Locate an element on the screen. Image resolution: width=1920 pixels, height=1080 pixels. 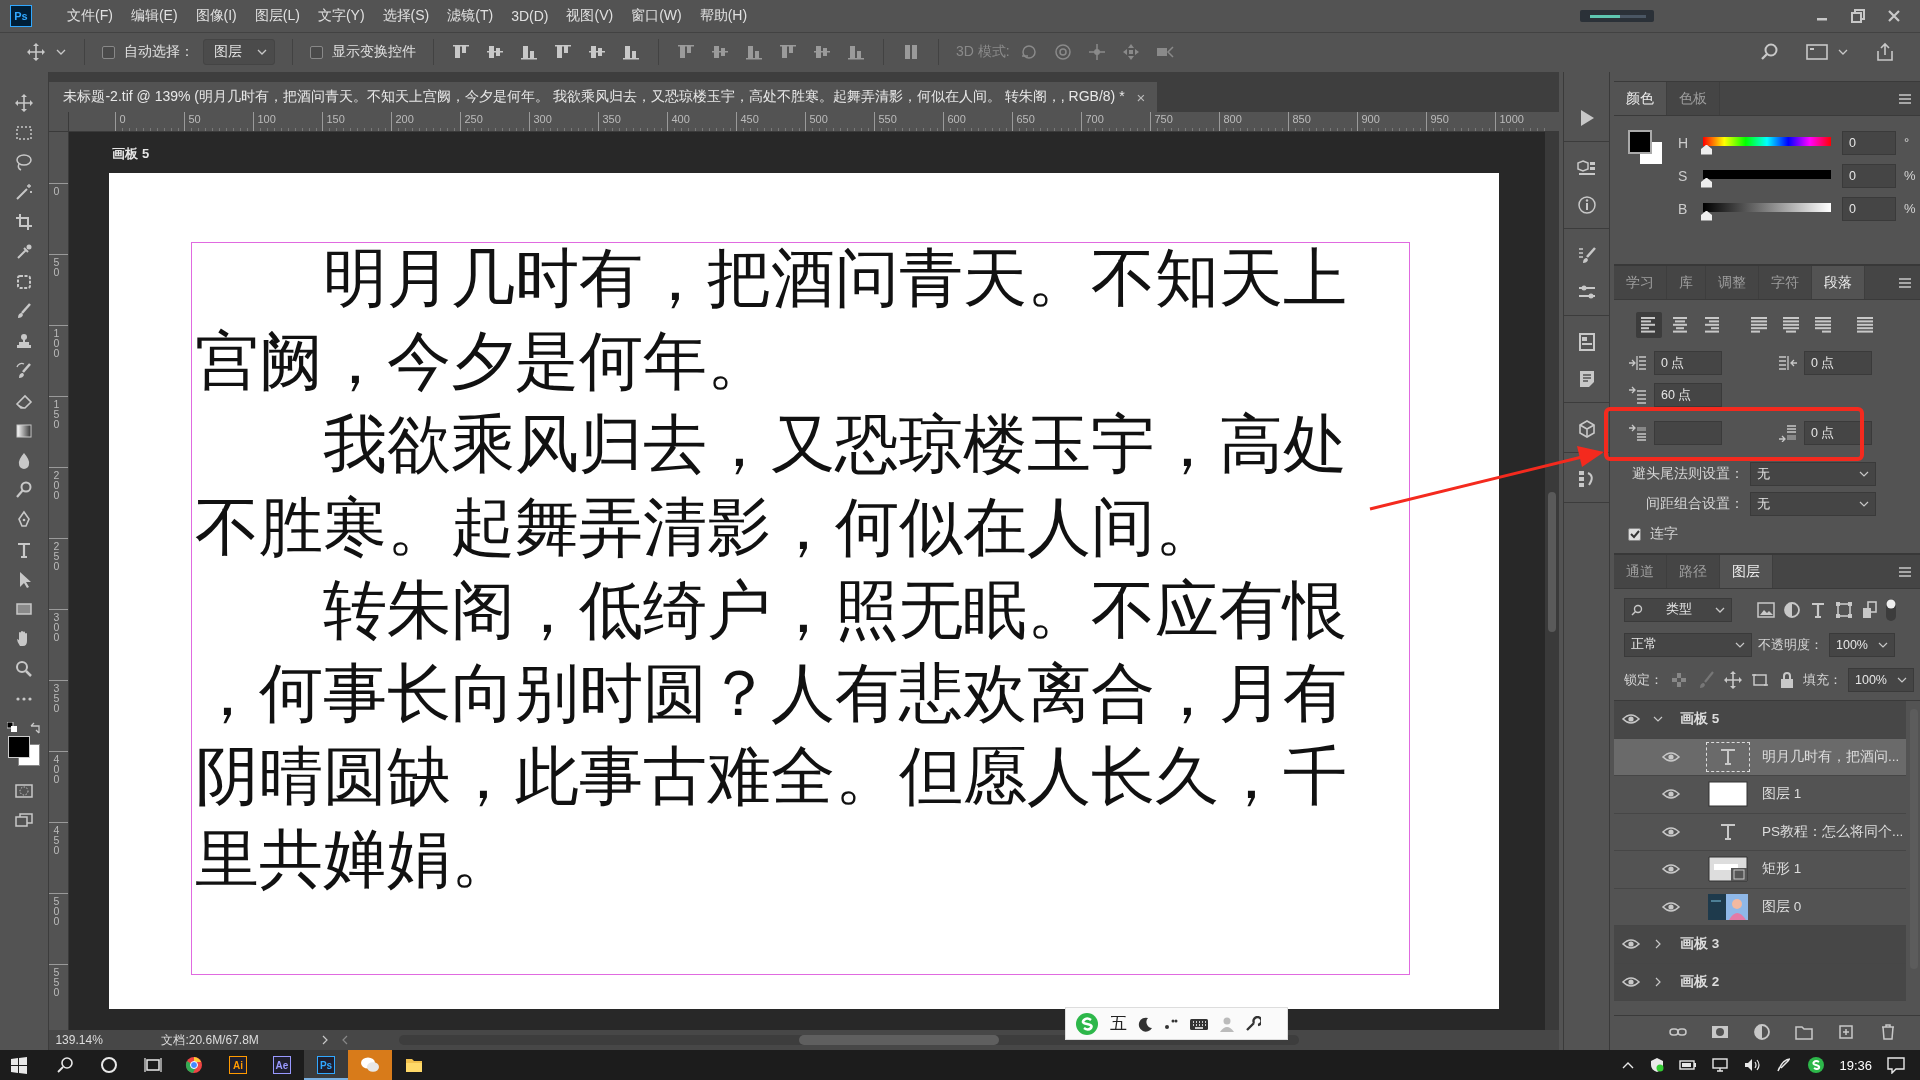
close-icon is located at coordinates (1894, 15).